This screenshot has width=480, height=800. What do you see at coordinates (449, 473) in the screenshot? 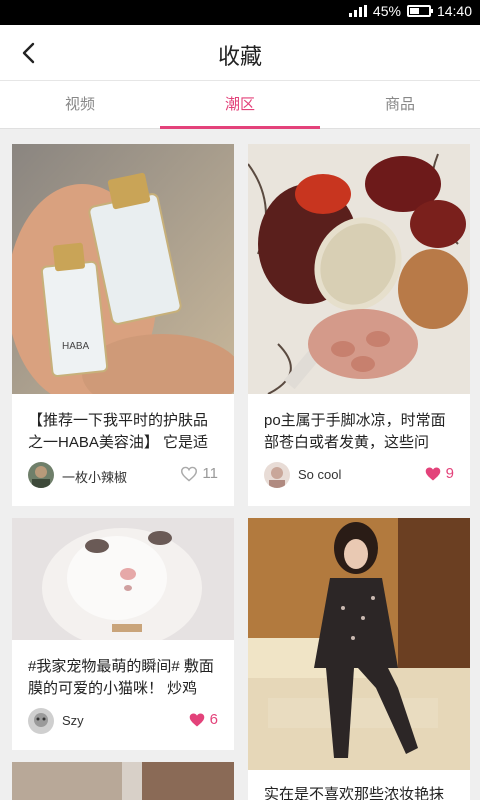
I see `like-count: 9` at bounding box center [449, 473].